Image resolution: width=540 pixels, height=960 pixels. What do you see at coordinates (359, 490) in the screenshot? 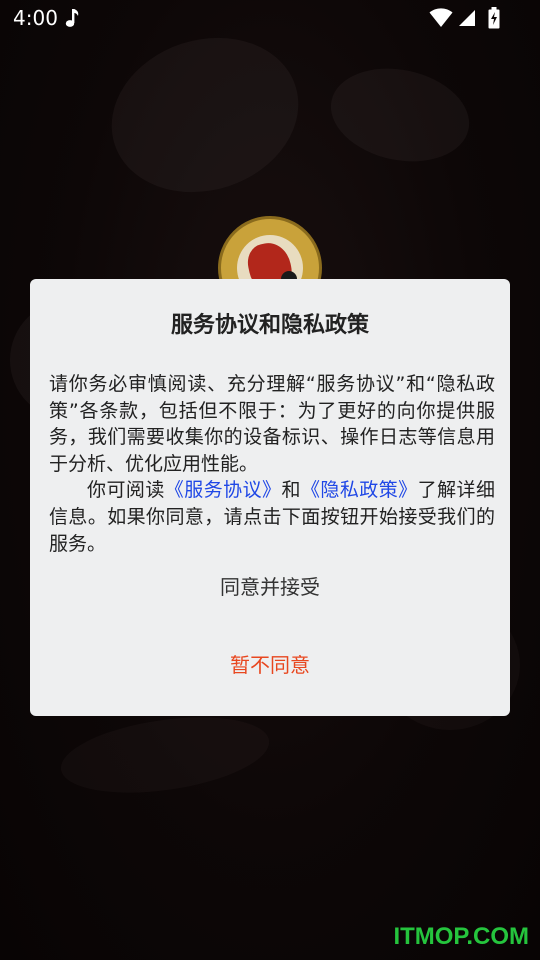
I see `privacy-policy-link: 《隐私政策》` at bounding box center [359, 490].